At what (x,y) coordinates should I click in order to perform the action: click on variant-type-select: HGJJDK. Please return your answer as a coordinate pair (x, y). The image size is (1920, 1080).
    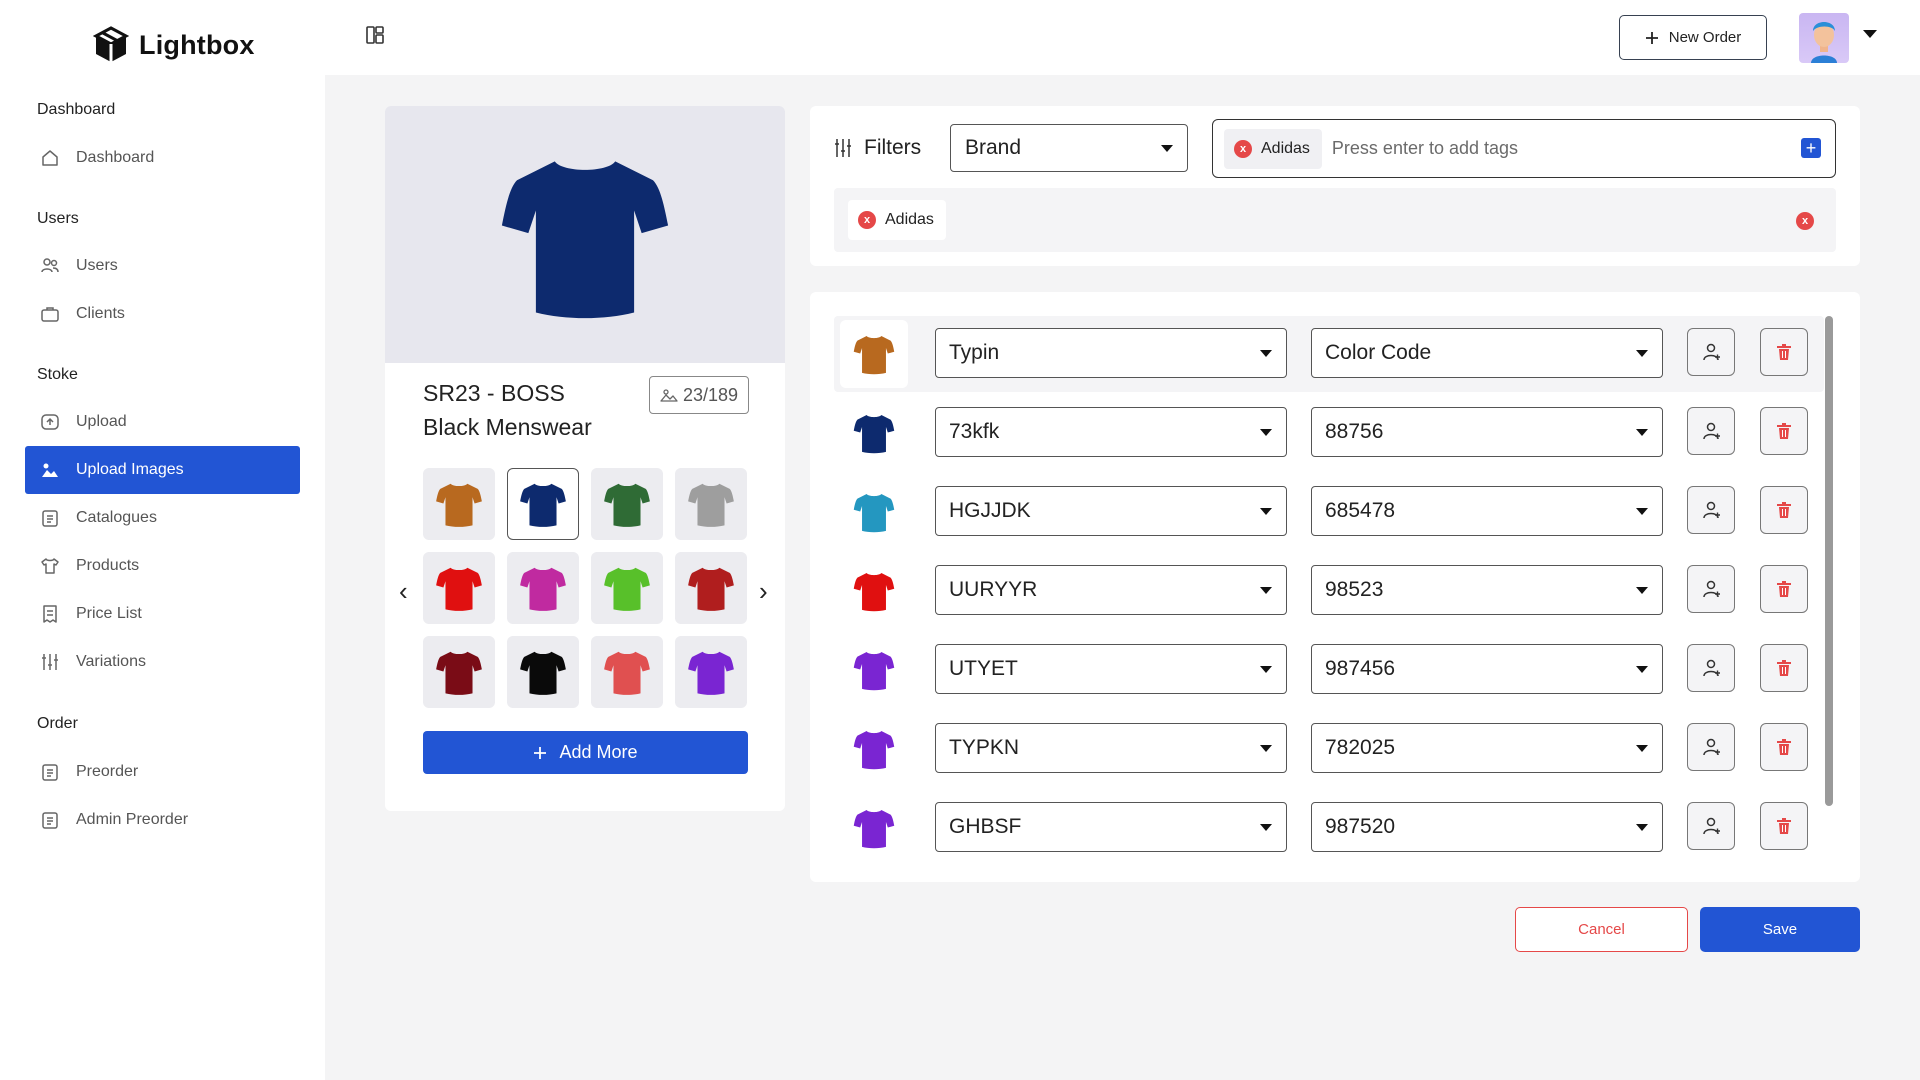
    Looking at the image, I should click on (1111, 511).